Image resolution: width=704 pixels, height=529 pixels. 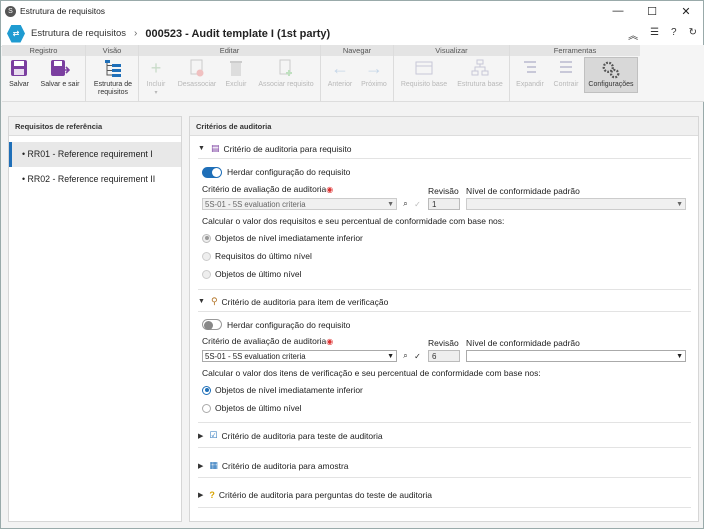 I want to click on hierarchy-icon, so click(x=480, y=68).